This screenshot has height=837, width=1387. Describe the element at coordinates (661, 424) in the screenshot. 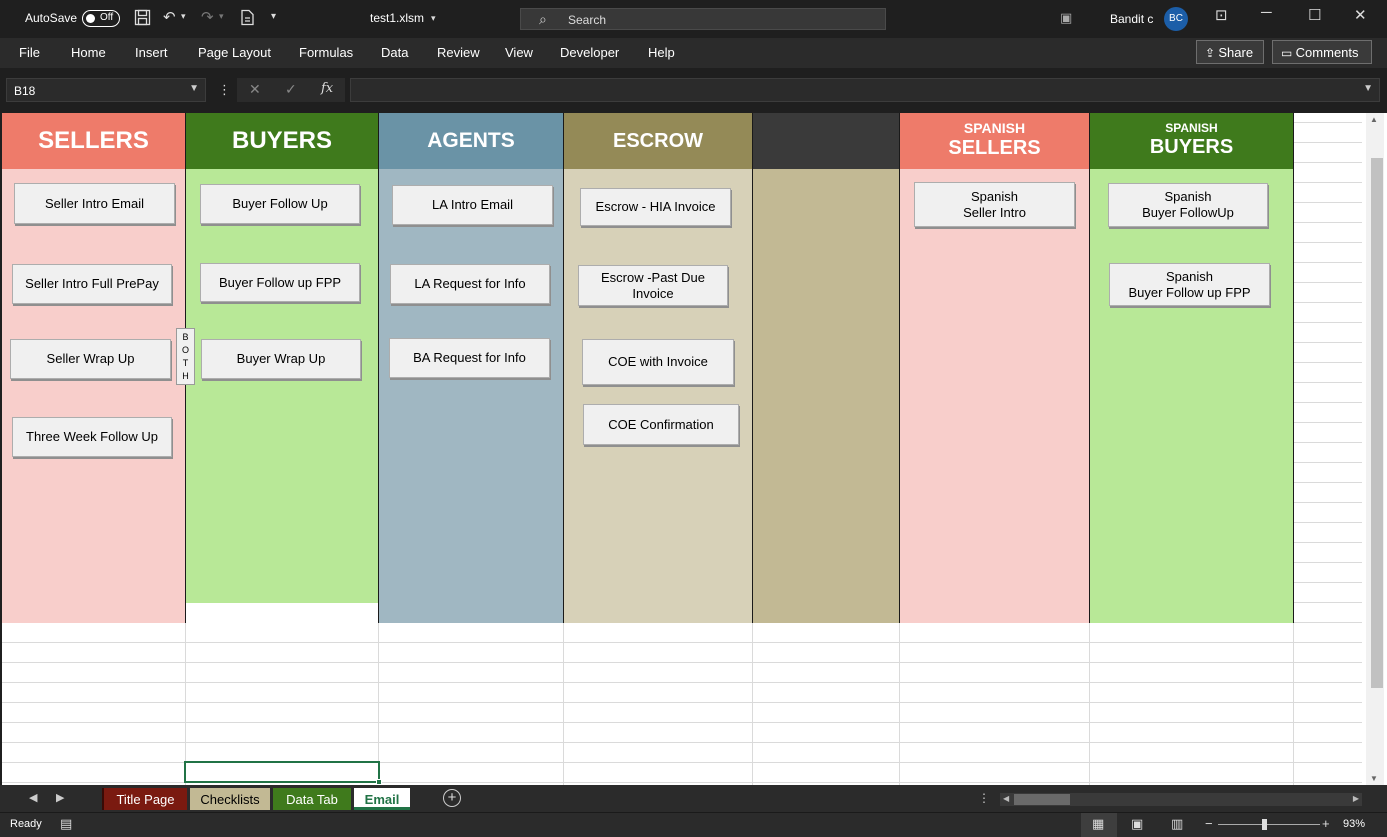

I see `coe-confirmation-button: COE Confirmation` at that location.